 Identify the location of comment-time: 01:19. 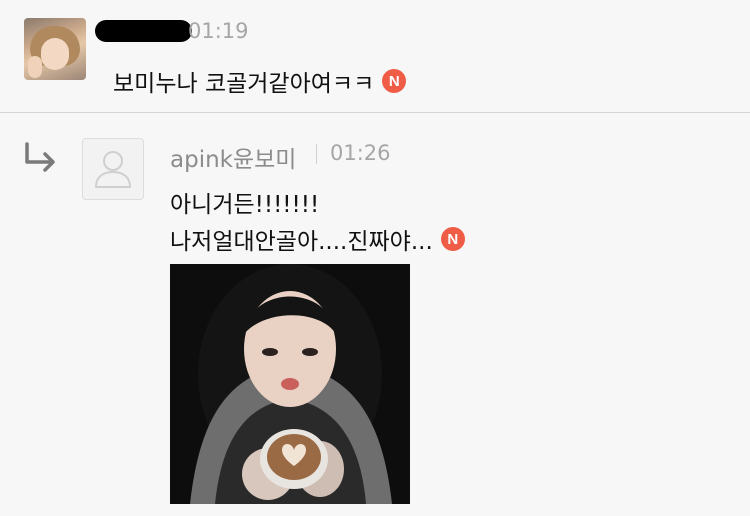
(218, 31).